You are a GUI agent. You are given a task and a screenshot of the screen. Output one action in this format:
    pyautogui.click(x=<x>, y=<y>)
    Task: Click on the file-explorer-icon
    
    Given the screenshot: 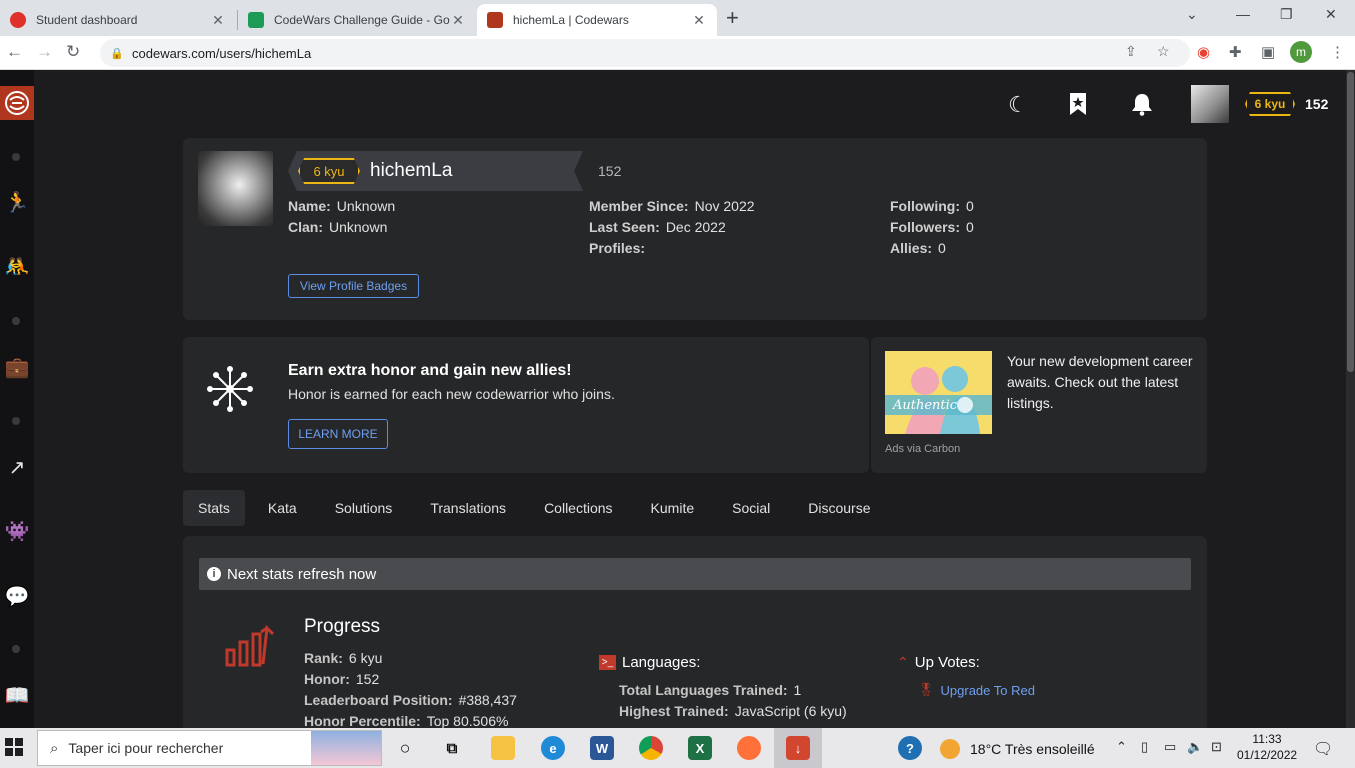 What is the action you would take?
    pyautogui.click(x=503, y=748)
    